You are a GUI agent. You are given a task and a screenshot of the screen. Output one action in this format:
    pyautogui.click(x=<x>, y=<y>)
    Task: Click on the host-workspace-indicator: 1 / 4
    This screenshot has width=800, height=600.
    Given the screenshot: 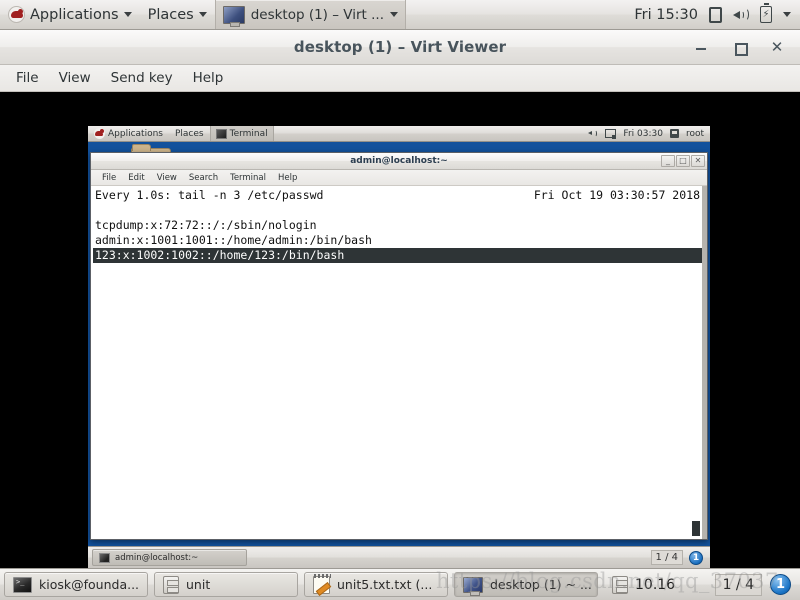 What is the action you would take?
    pyautogui.click(x=738, y=584)
    